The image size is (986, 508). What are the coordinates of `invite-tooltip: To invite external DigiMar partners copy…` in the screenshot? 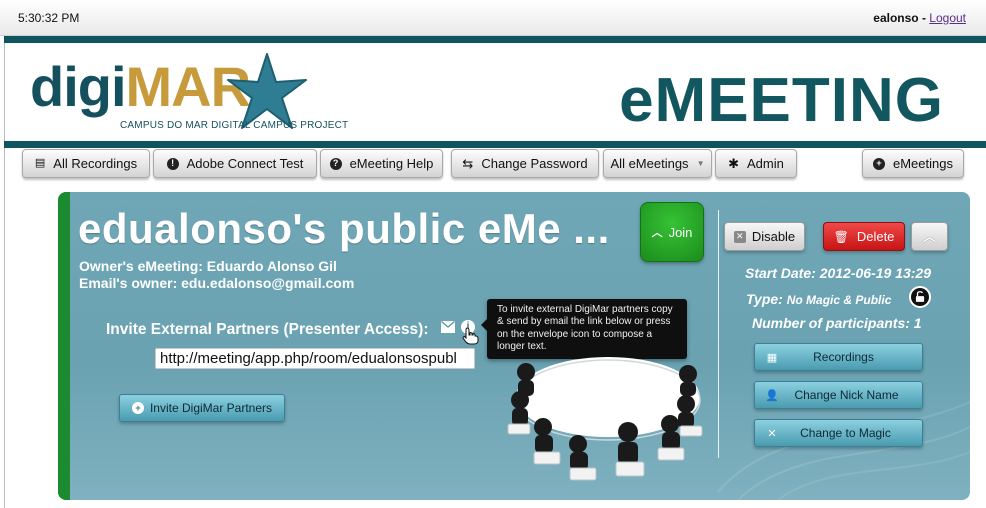 It's located at (584, 329).